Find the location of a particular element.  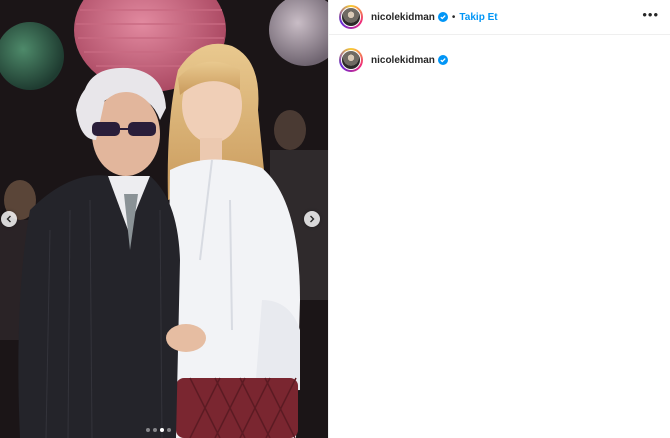

caption-avatar is located at coordinates (351, 60).